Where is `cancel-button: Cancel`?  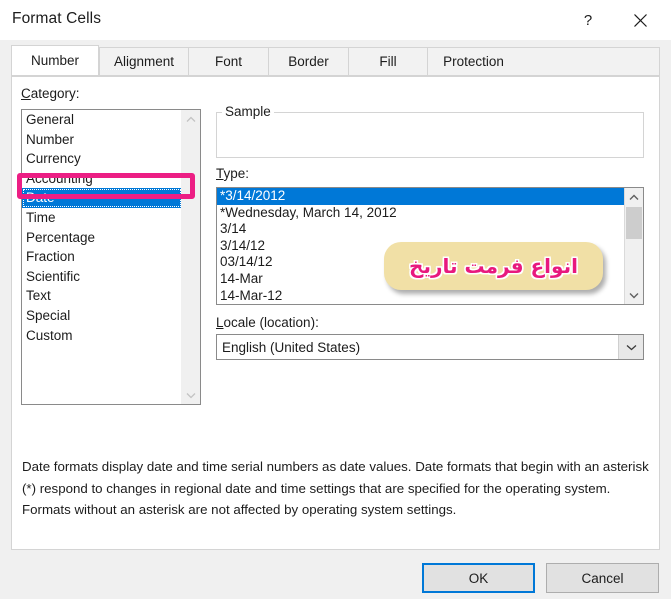
cancel-button: Cancel is located at coordinates (602, 578).